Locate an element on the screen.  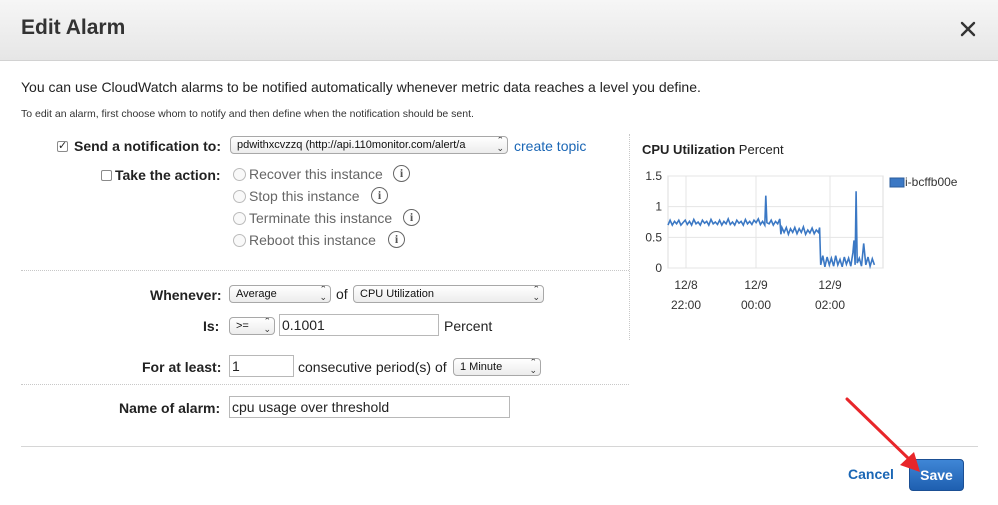
take-action-label: Take the action: is located at coordinates (168, 175).